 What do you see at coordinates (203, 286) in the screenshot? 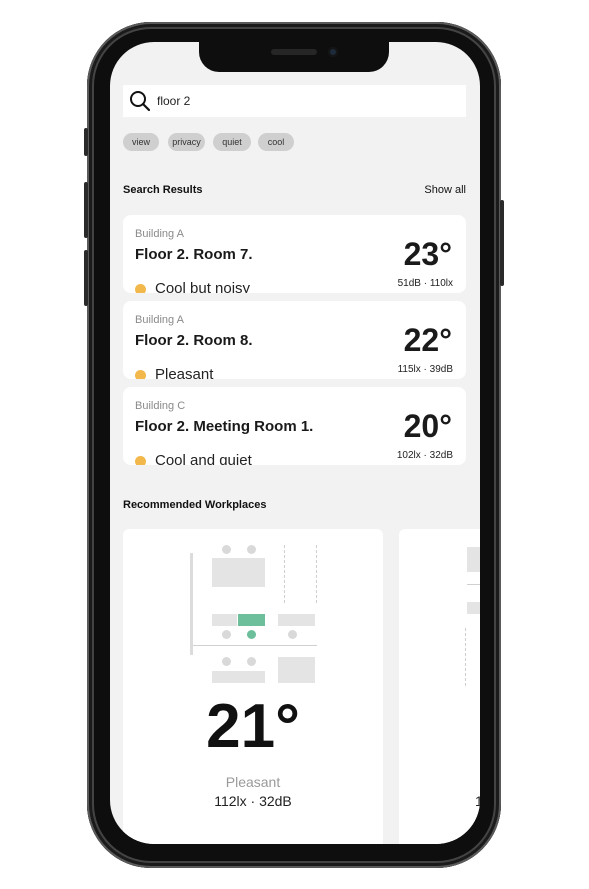
I see `status-text: Cool but noisy` at bounding box center [203, 286].